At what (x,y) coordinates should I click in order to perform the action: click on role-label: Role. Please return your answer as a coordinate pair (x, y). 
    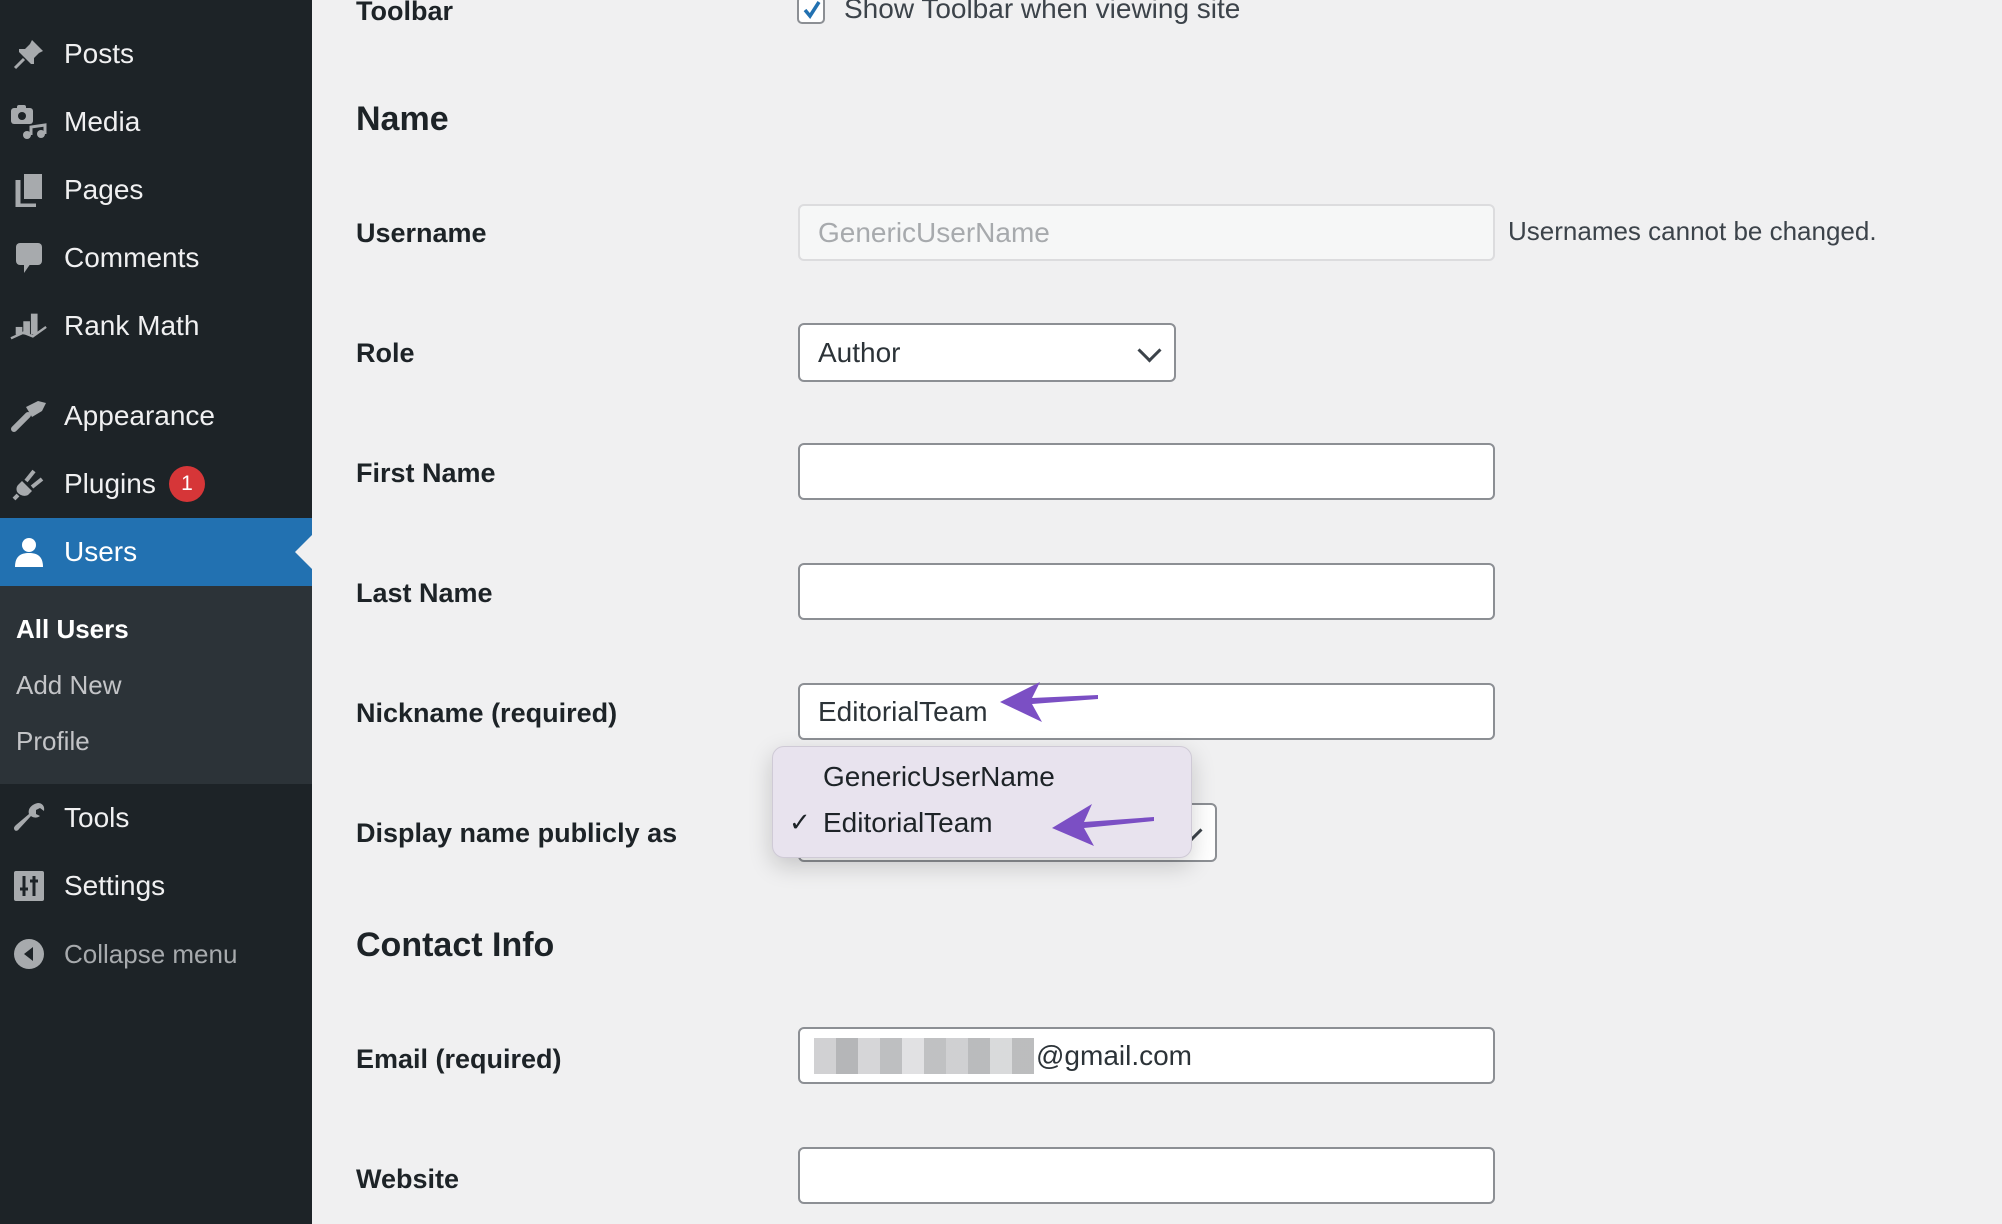
    Looking at the image, I should click on (385, 353).